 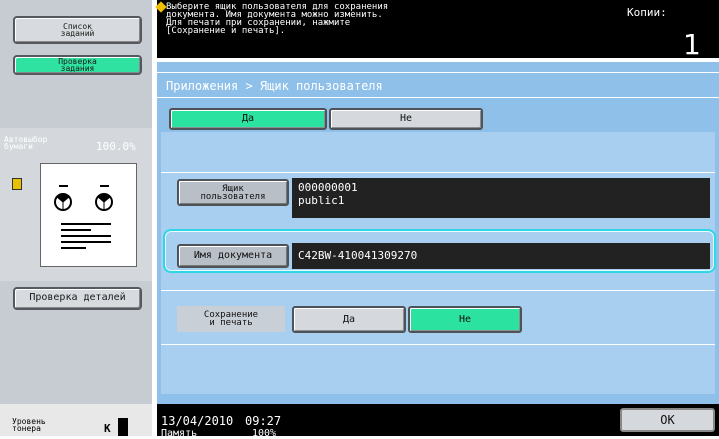 What do you see at coordinates (264, 433) in the screenshot?
I see `memory-value: 100%` at bounding box center [264, 433].